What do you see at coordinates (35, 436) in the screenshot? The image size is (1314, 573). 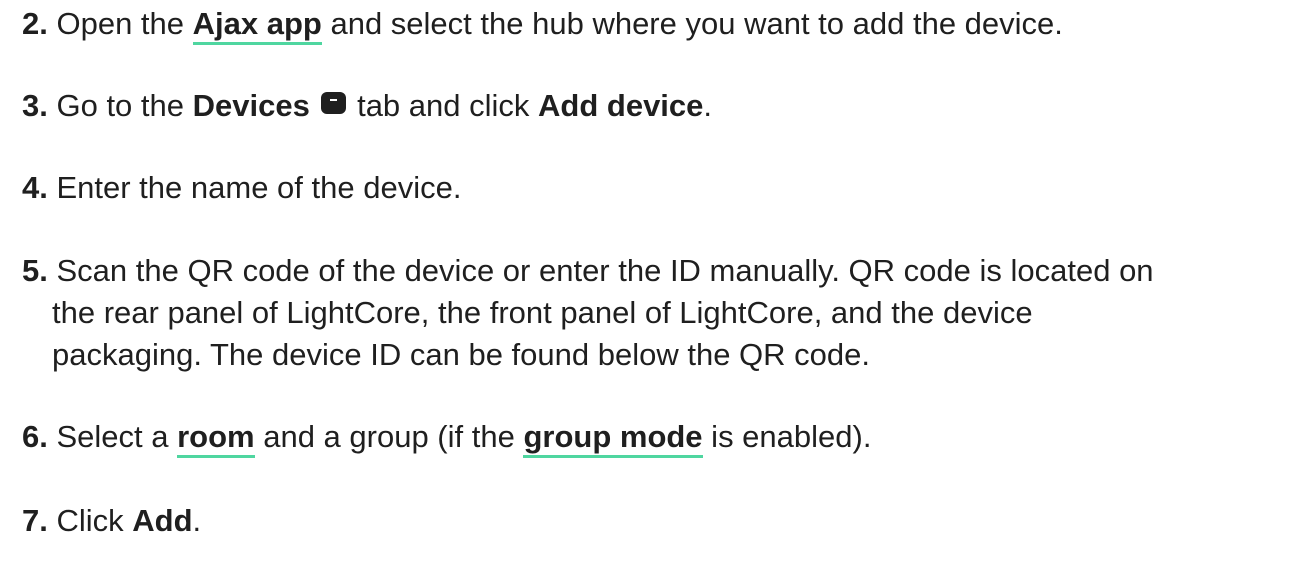 I see `step-number: 6.` at bounding box center [35, 436].